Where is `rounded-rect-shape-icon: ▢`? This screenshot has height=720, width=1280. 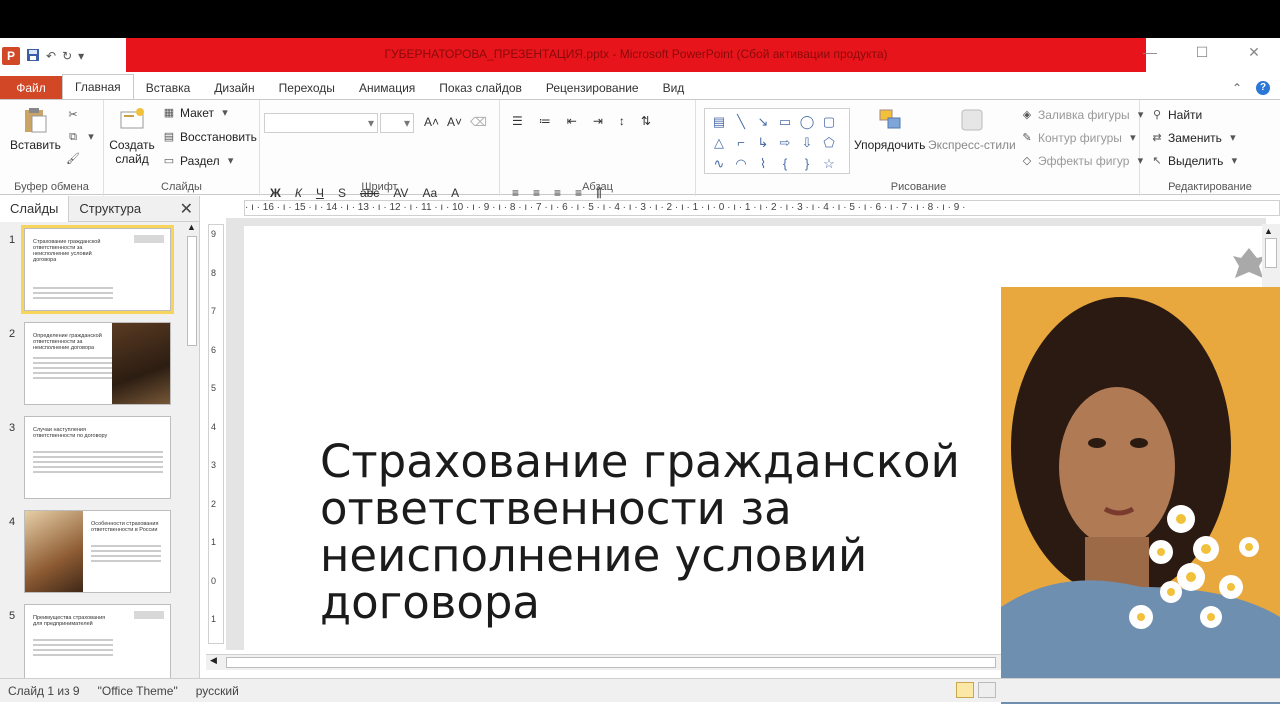 rounded-rect-shape-icon: ▢ is located at coordinates (829, 121).